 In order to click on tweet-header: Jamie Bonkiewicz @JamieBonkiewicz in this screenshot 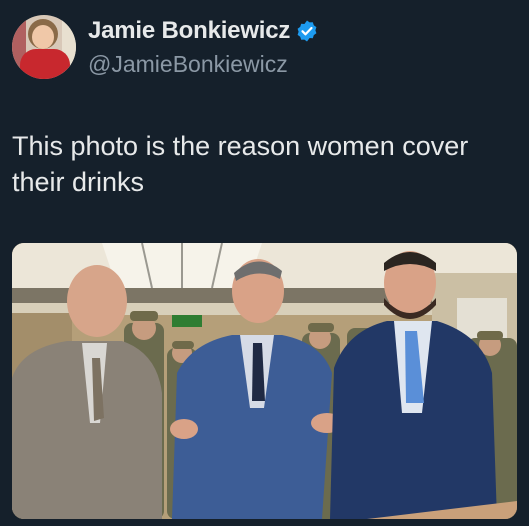, I will do `click(165, 47)`.